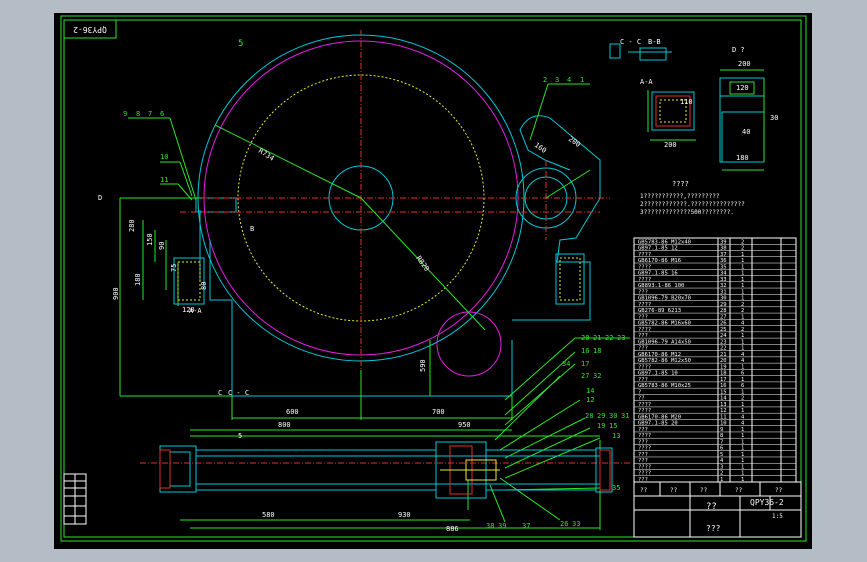 The height and width of the screenshot is (562, 867). Describe the element at coordinates (569, 80) in the screenshot. I see `balloon-4: 4` at that location.